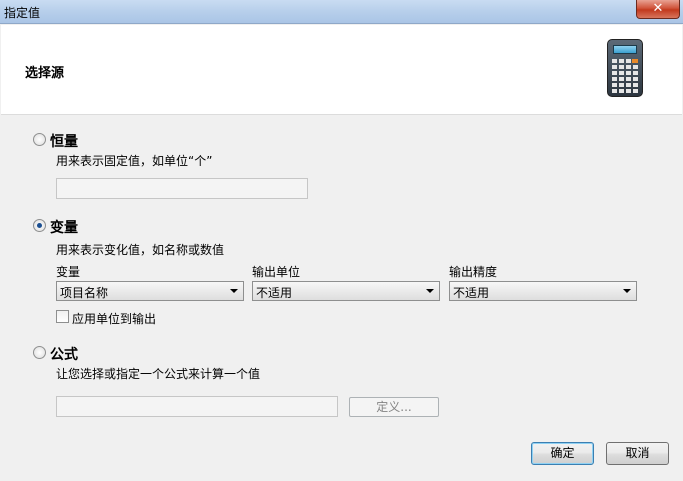  What do you see at coordinates (637, 453) in the screenshot?
I see `cancel-button: 取消` at bounding box center [637, 453].